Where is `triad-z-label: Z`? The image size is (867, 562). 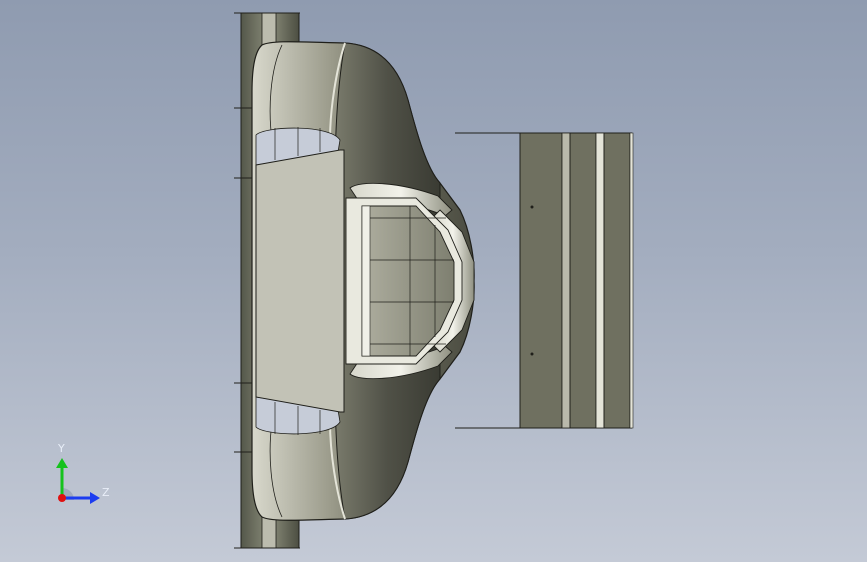 triad-z-label: Z is located at coordinates (106, 492).